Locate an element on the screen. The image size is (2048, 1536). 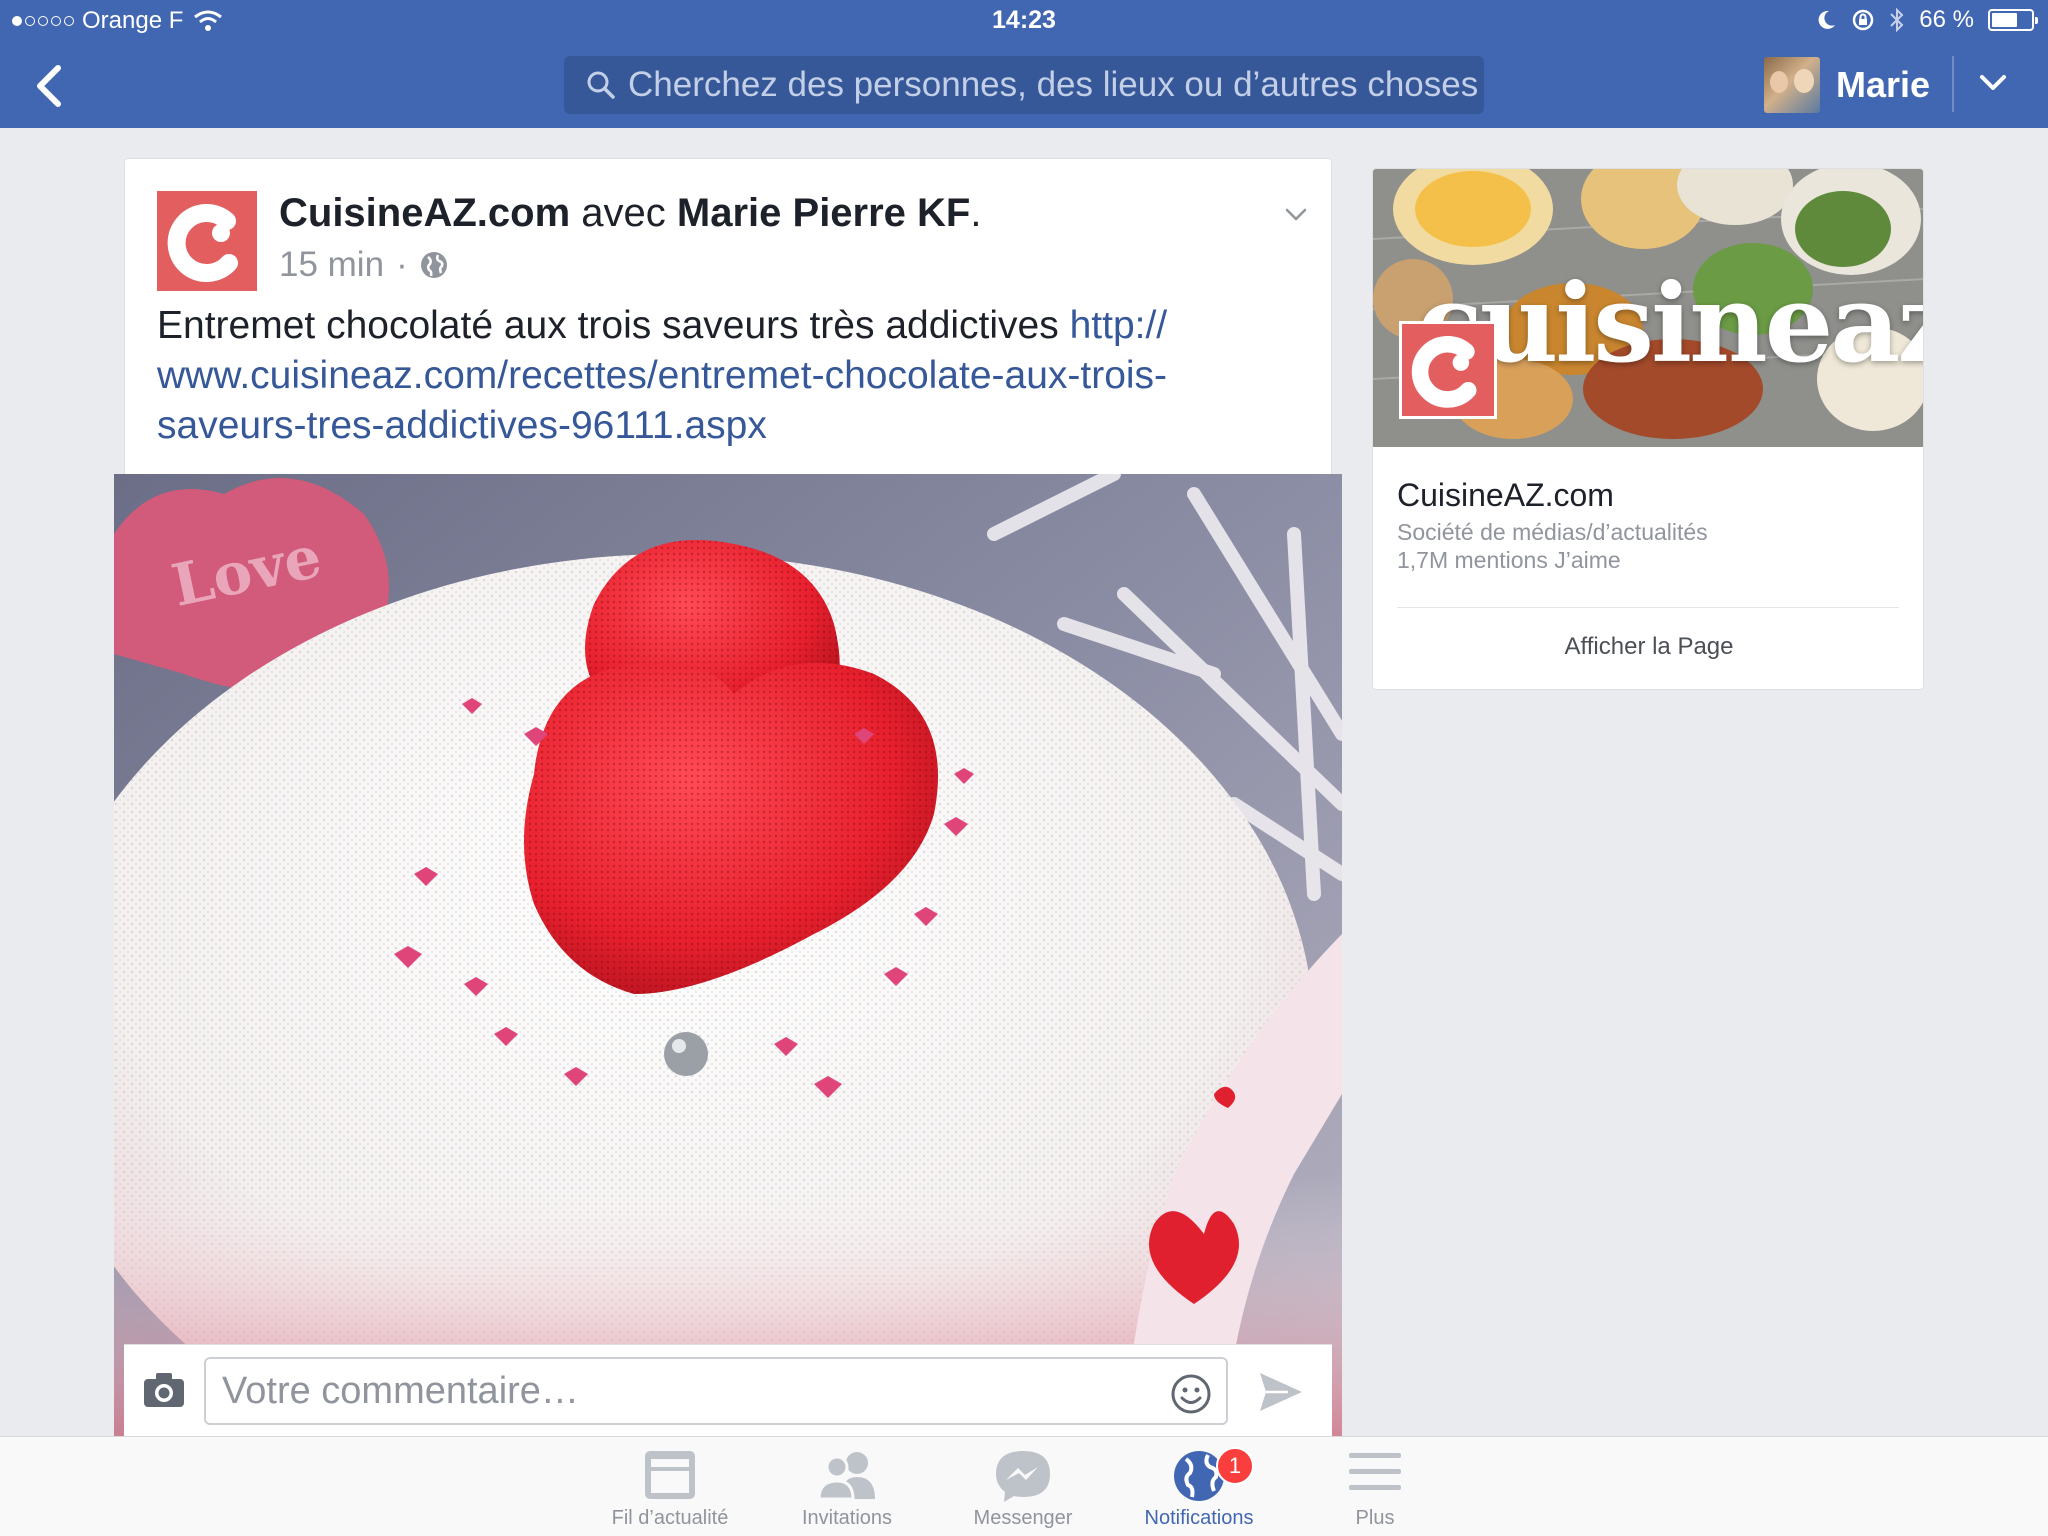
menu-icon is located at coordinates (1375, 1471).